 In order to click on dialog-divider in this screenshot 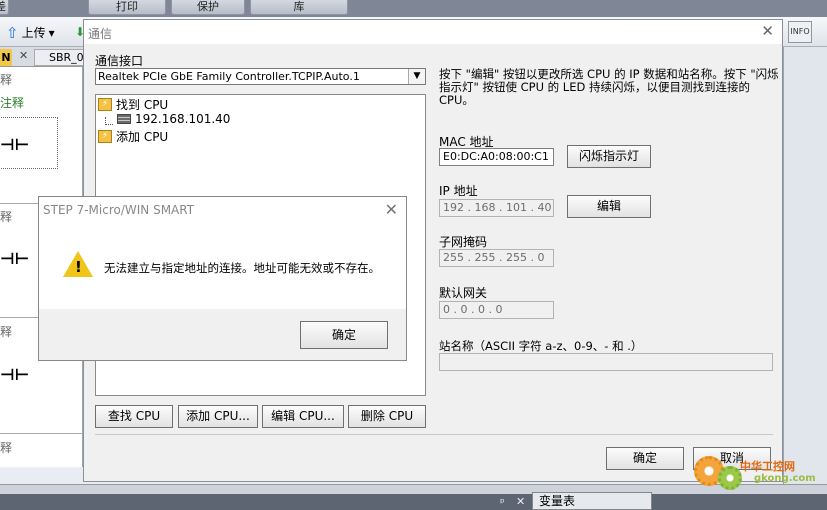, I will do `click(434, 434)`.